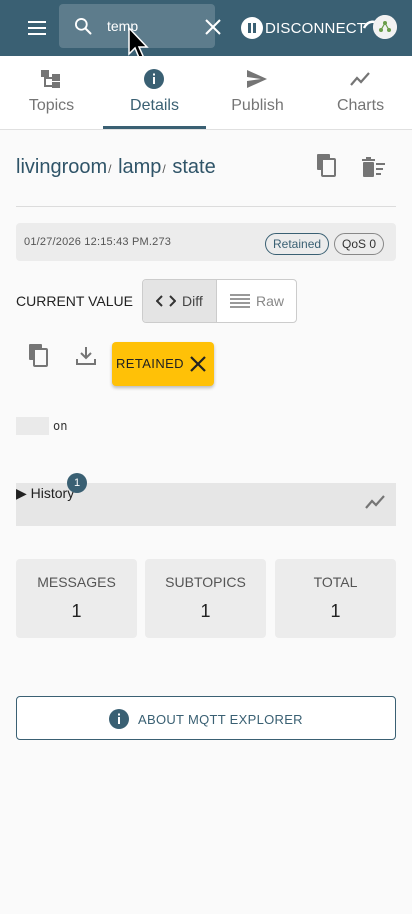 The height and width of the screenshot is (914, 412). Describe the element at coordinates (50, 79) in the screenshot. I see `topics-icon` at that location.